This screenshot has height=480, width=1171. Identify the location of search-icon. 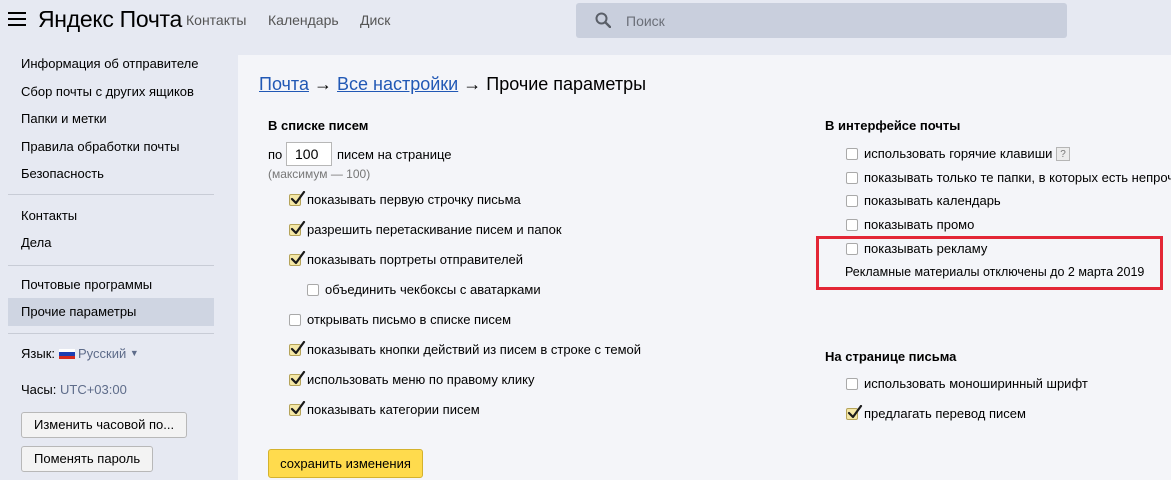
(603, 20).